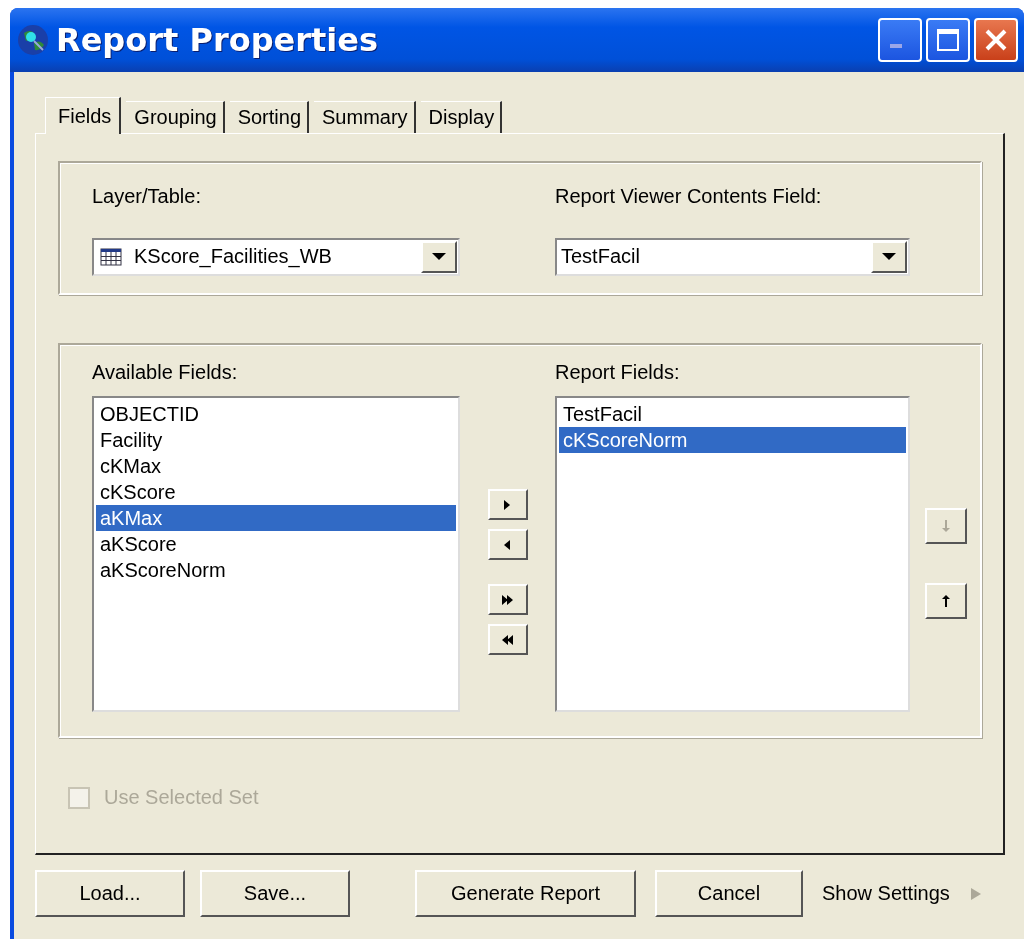 This screenshot has width=1024, height=939. What do you see at coordinates (732, 440) in the screenshot?
I see `list-item: cKScoreNorm` at bounding box center [732, 440].